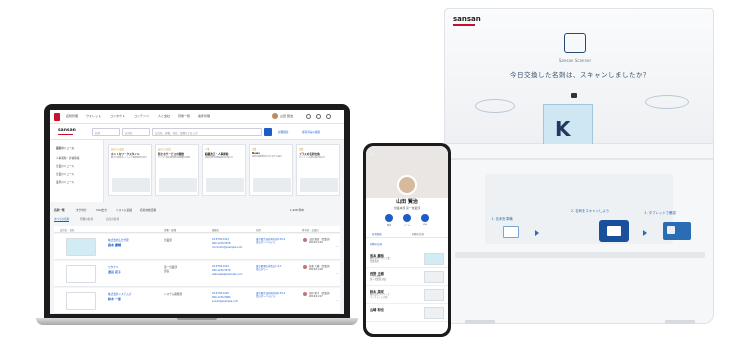  What do you see at coordinates (308, 116) in the screenshot?
I see `chat-icon` at bounding box center [308, 116].